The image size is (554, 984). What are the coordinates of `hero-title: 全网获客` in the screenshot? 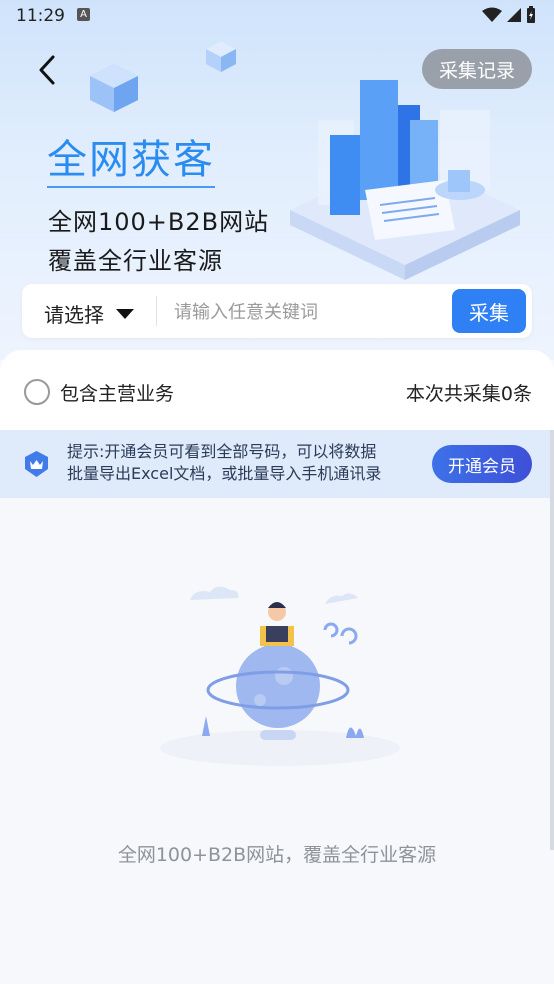 It's located at (131, 162).